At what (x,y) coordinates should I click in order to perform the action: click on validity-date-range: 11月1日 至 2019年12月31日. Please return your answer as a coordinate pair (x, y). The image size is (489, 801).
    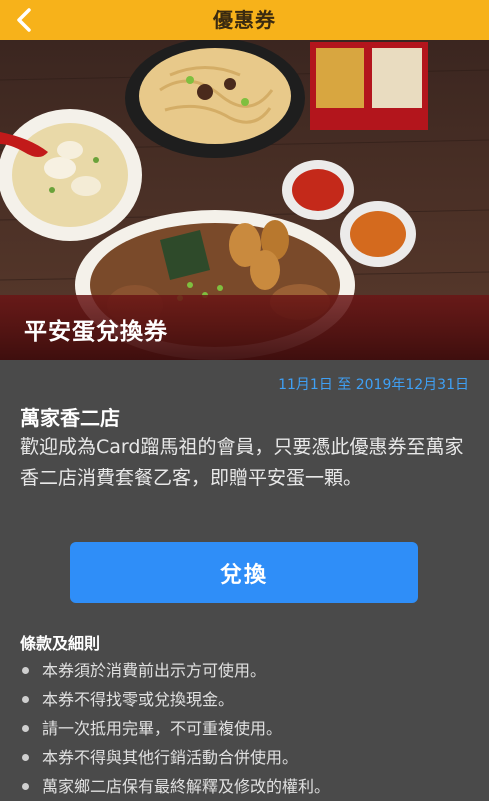
    Looking at the image, I should click on (373, 385).